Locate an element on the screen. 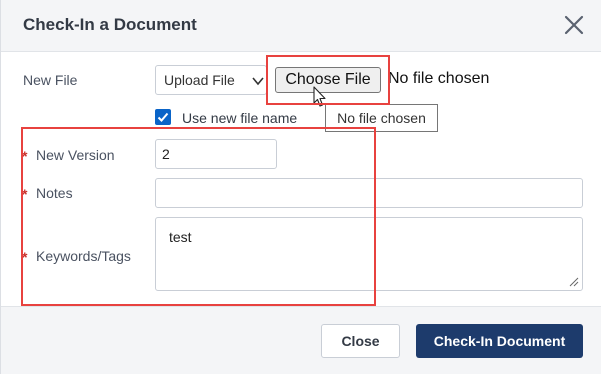 Image resolution: width=601 pixels, height=374 pixels. dialog-title: Check-In a Document is located at coordinates (110, 24).